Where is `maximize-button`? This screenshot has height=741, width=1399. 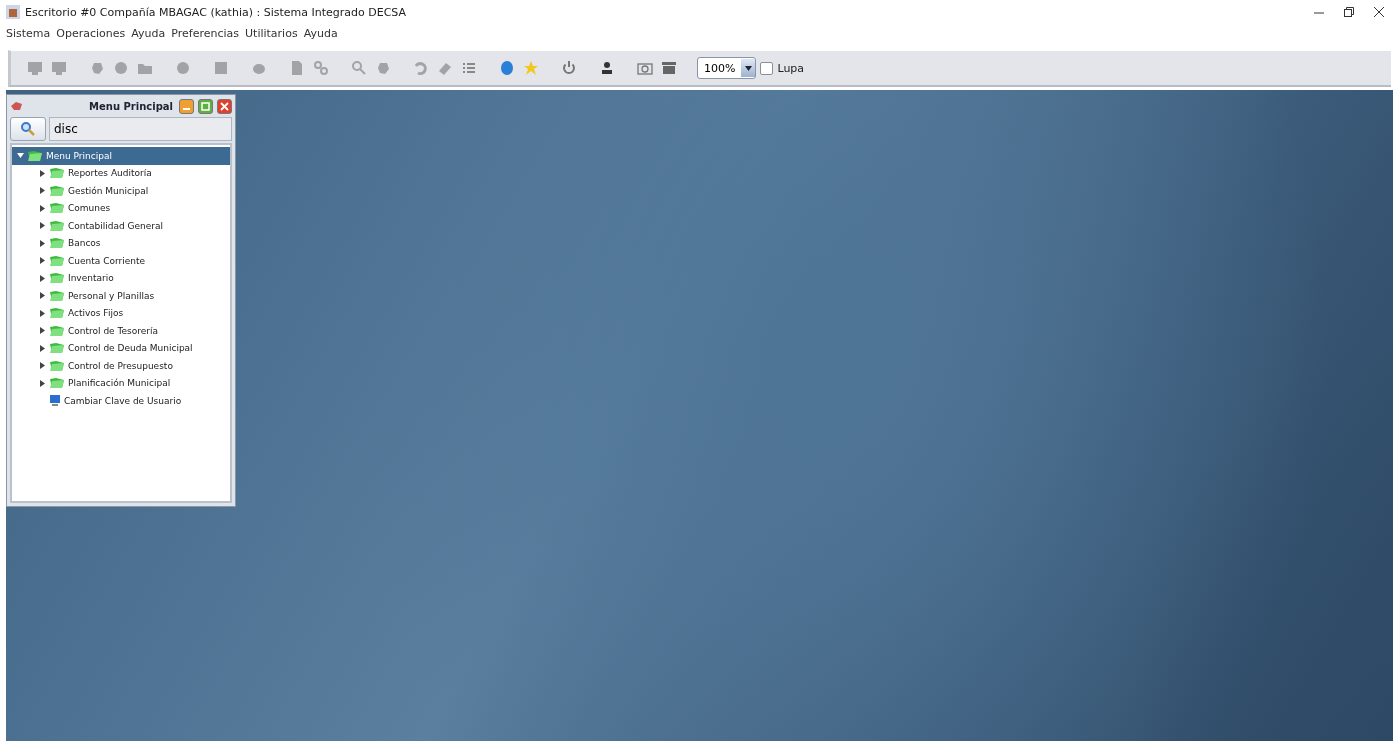 maximize-button is located at coordinates (205, 106).